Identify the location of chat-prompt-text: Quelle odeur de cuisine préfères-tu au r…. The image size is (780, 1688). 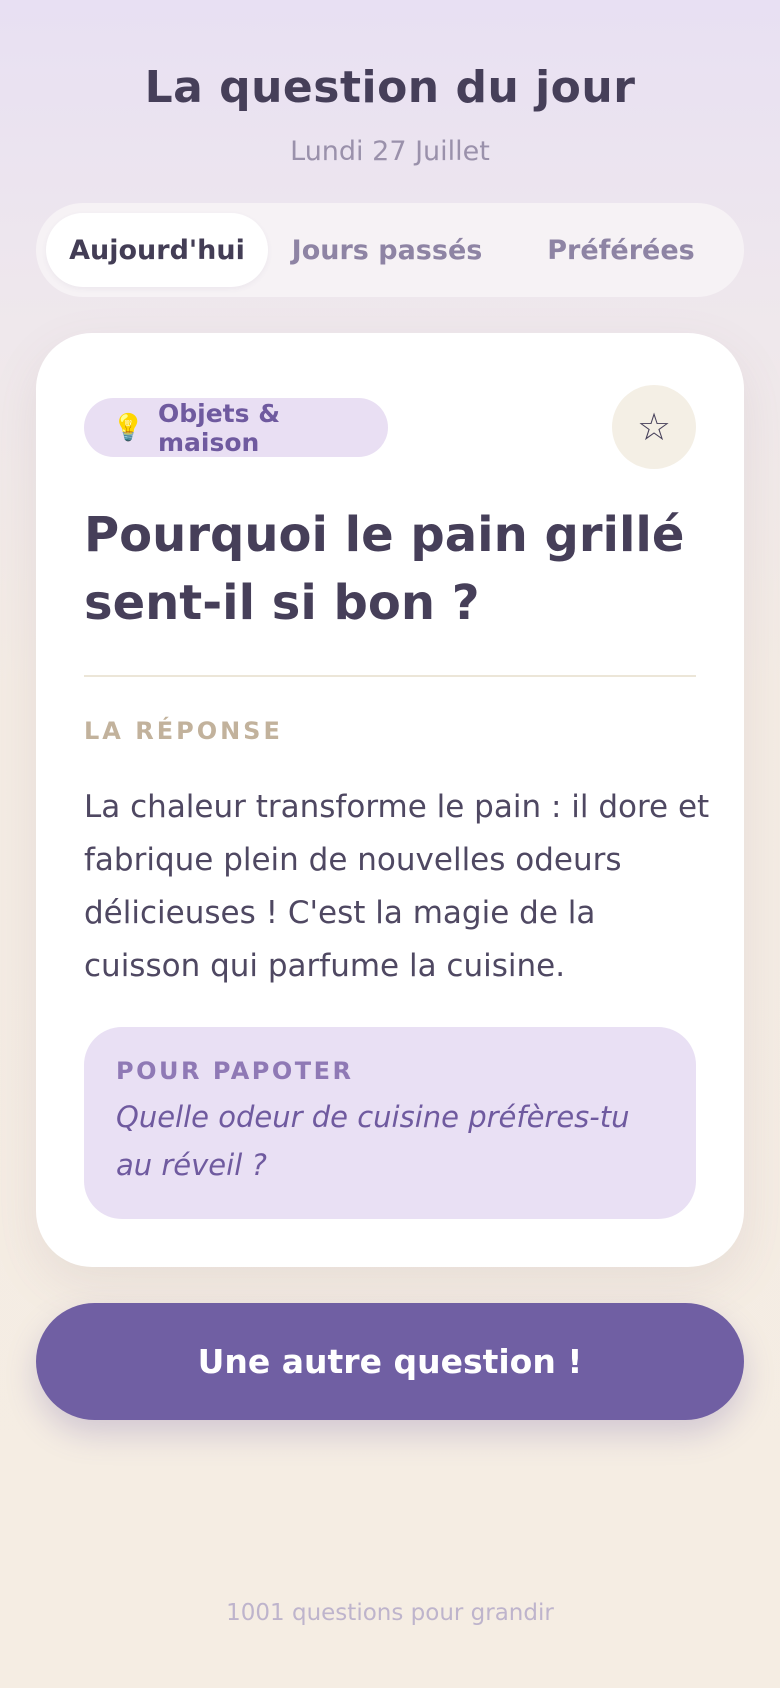
(373, 1141).